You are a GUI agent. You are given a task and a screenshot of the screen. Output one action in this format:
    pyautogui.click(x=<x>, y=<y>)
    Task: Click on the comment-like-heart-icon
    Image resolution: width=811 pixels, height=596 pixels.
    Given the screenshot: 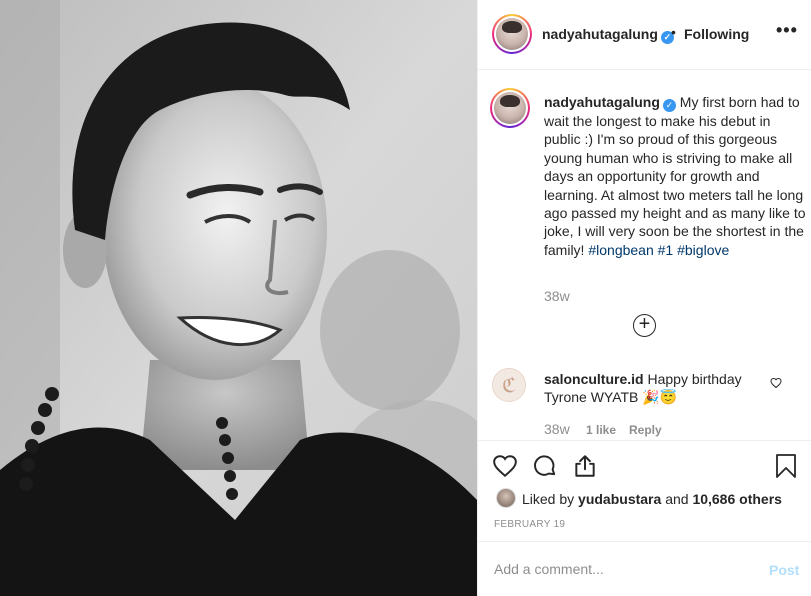 What is the action you would take?
    pyautogui.click(x=776, y=383)
    